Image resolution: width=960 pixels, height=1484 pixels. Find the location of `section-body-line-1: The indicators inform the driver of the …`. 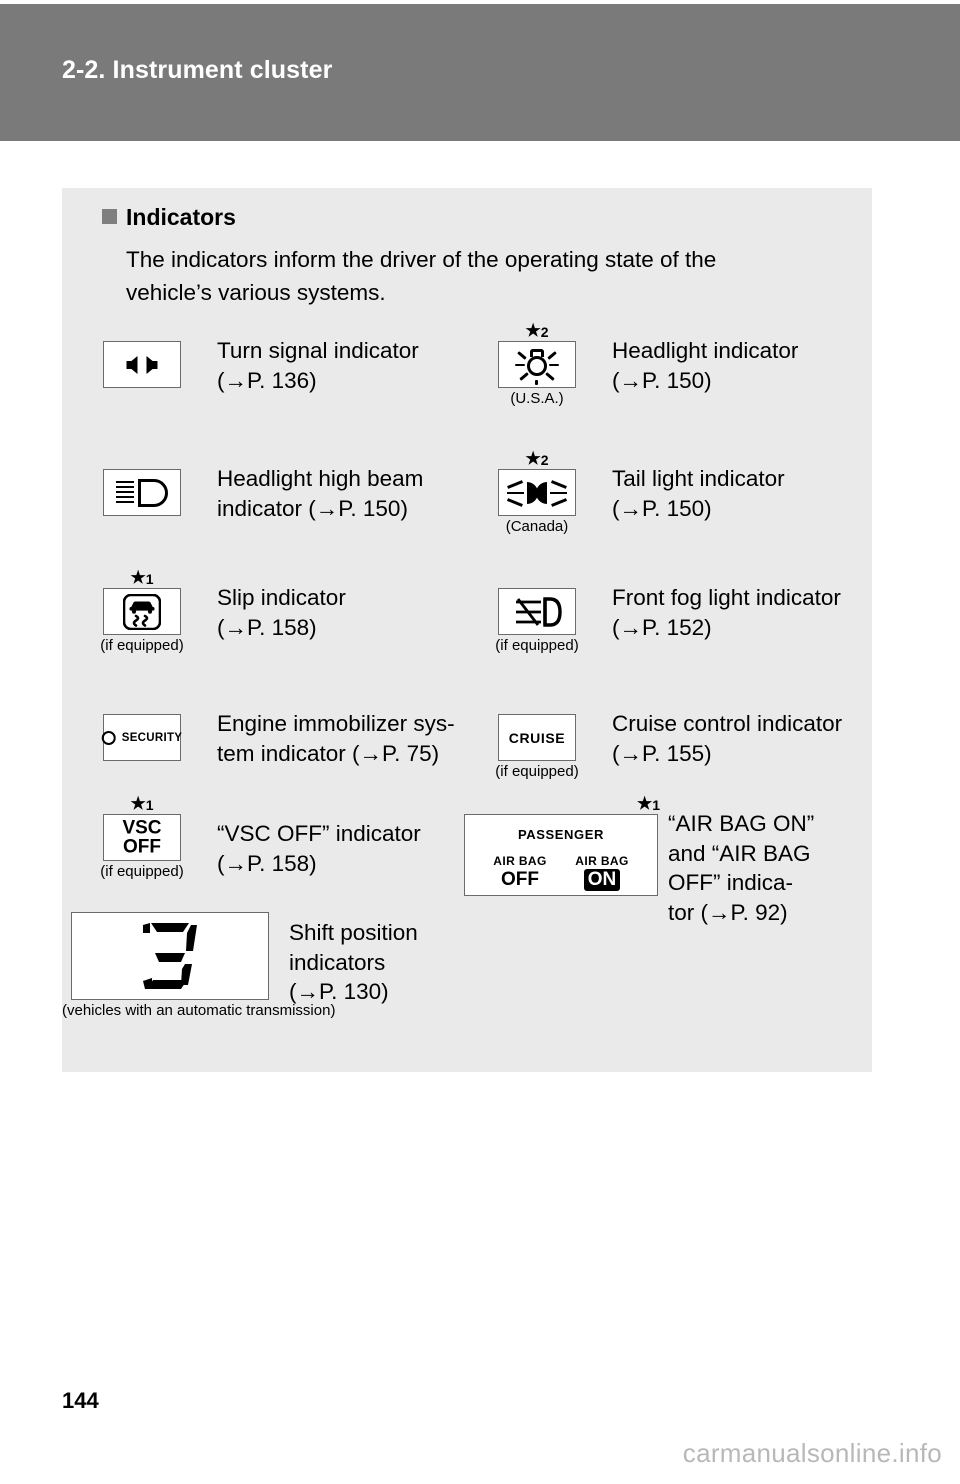

section-body-line-1: The indicators inform the driver of the … is located at coordinates (421, 259).